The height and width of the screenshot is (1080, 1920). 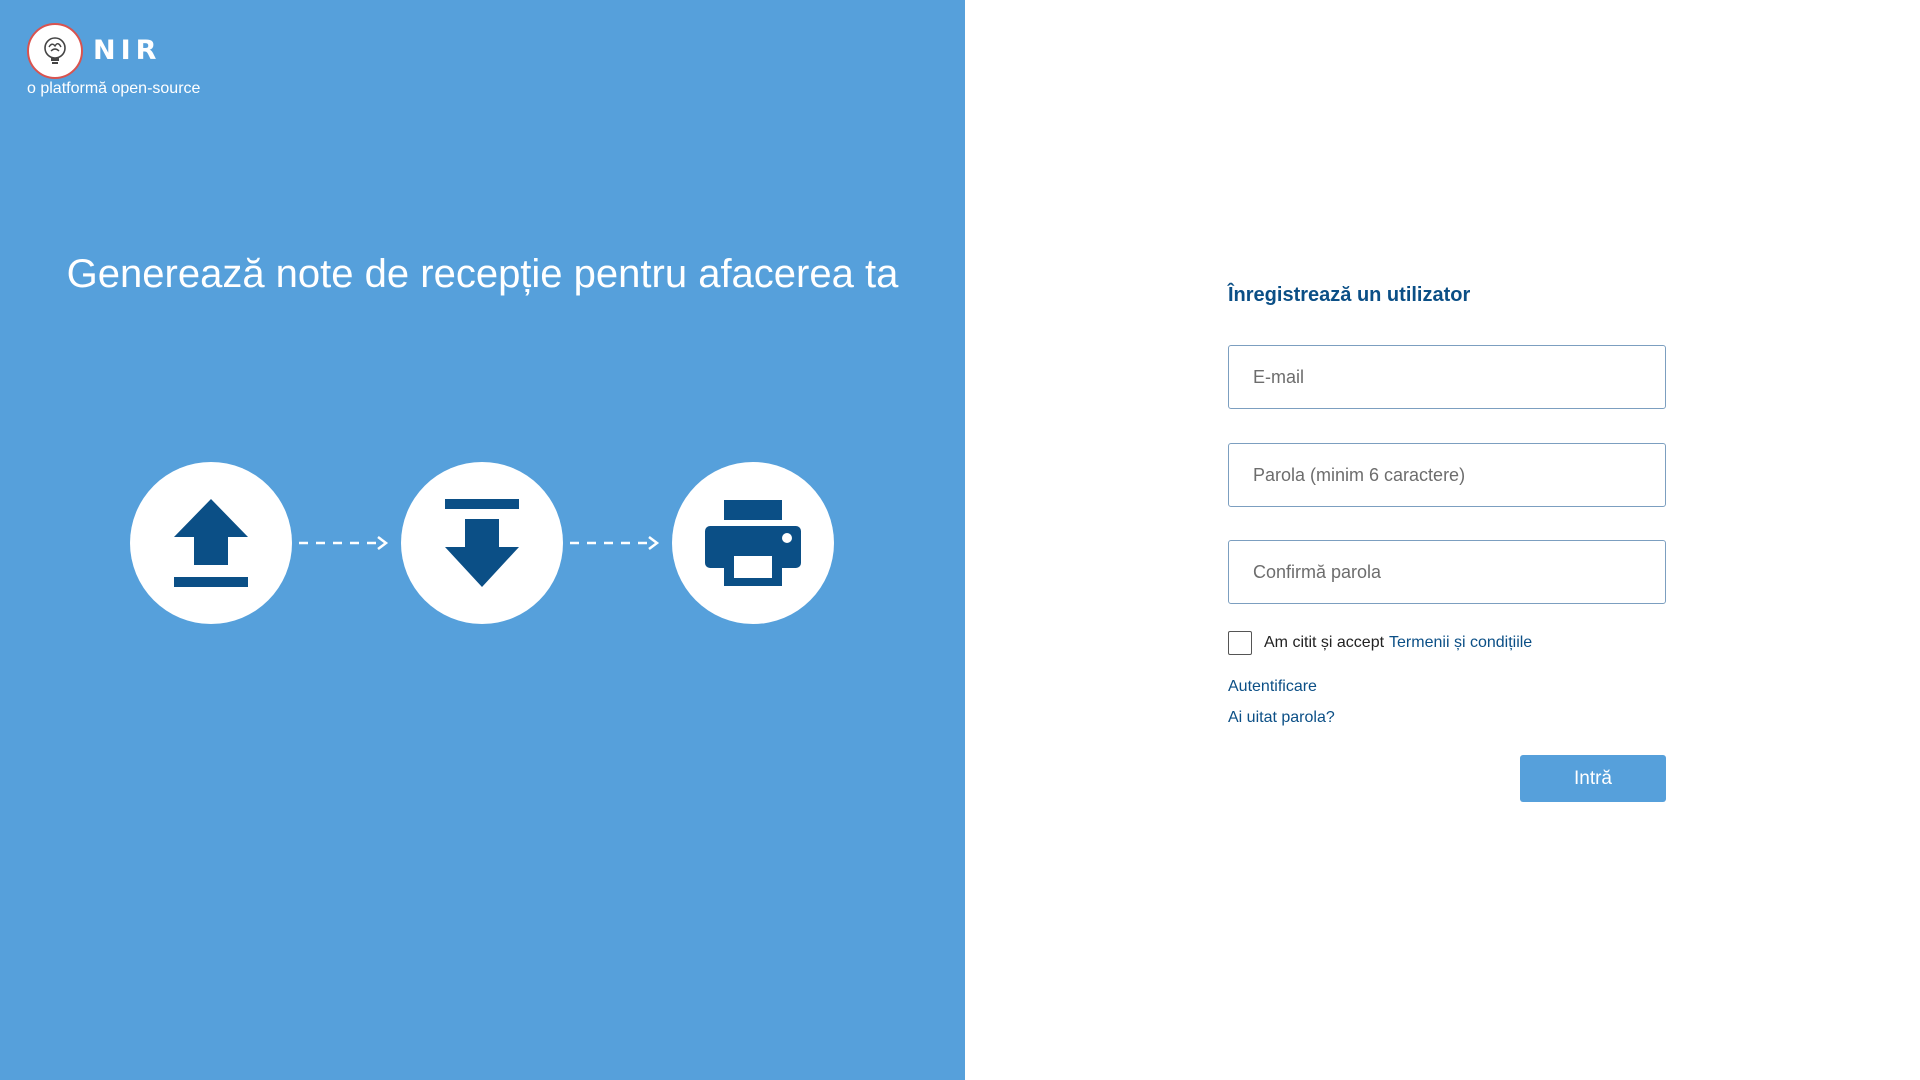 I want to click on printer-icon, so click(x=753, y=543).